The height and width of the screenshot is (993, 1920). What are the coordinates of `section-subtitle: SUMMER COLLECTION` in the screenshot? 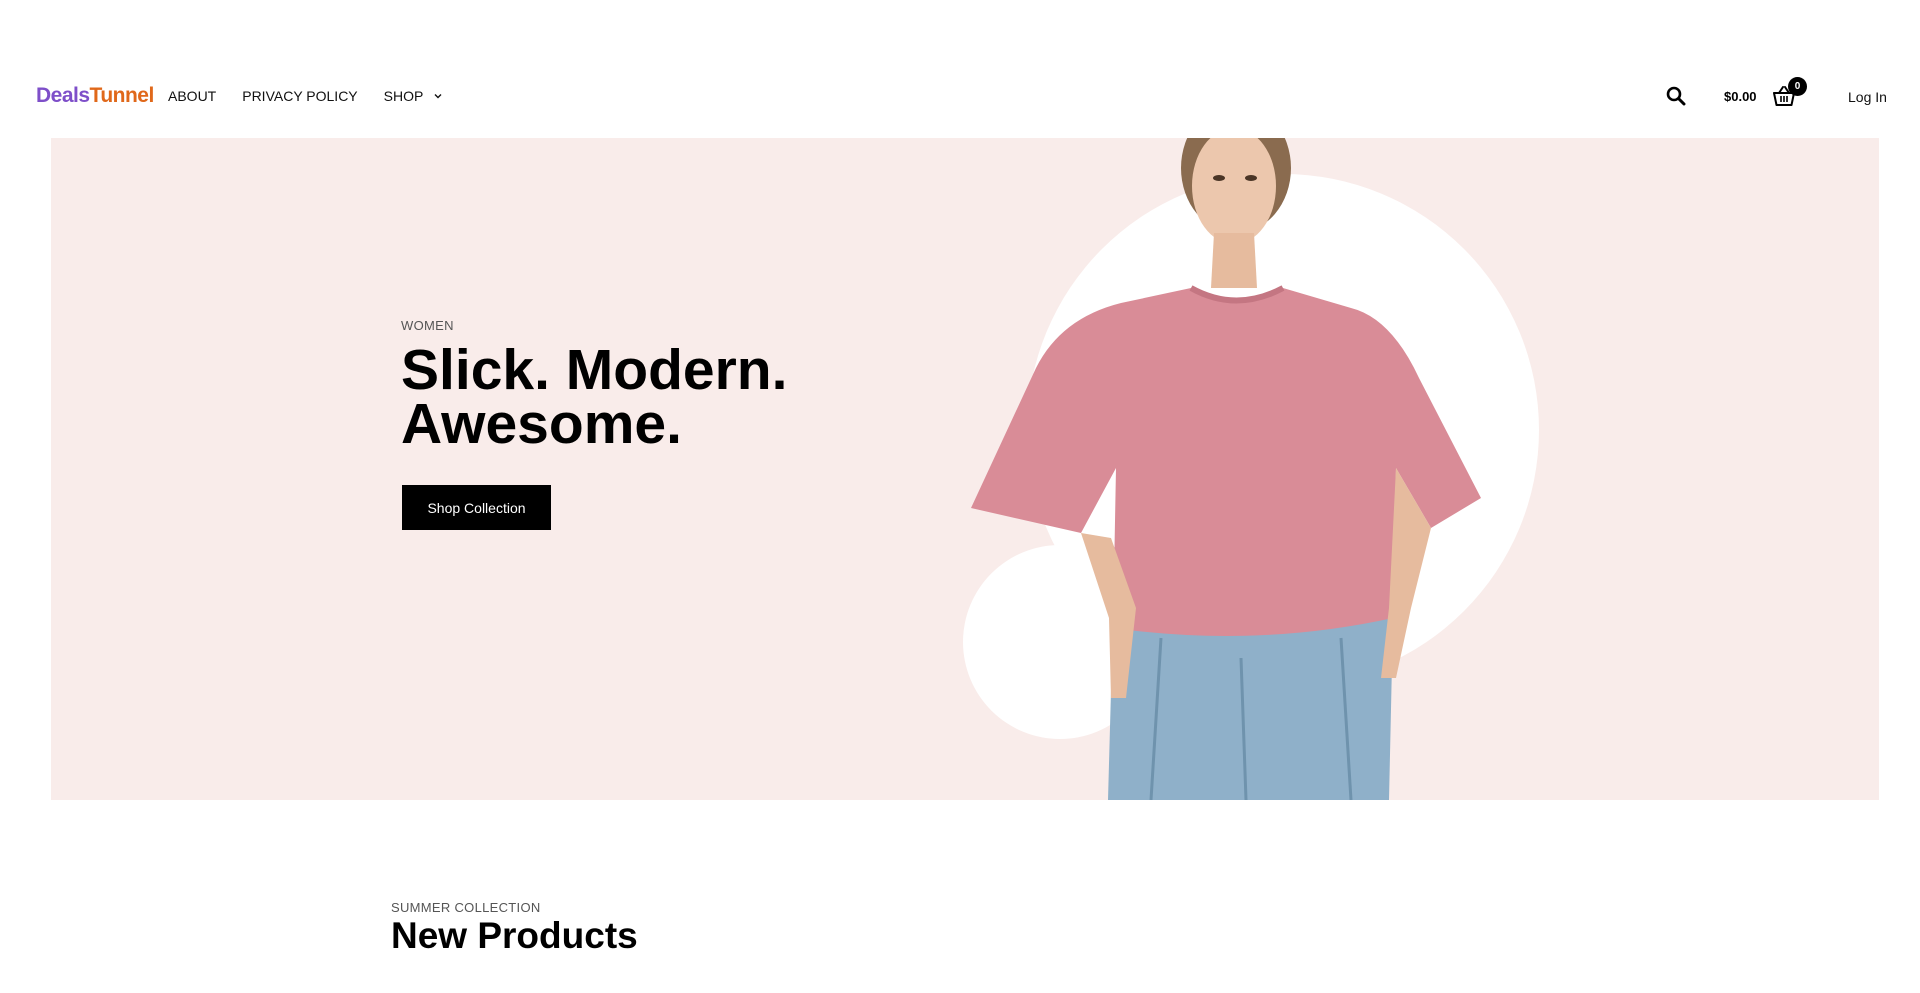 It's located at (466, 907).